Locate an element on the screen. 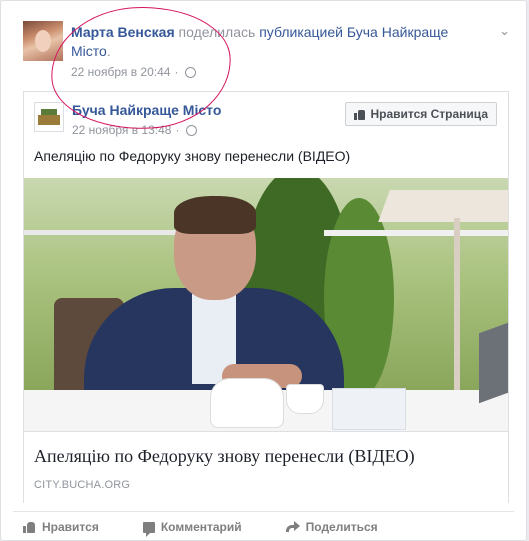 The image size is (529, 541). like-page-button: Нравится Страница is located at coordinates (421, 114).